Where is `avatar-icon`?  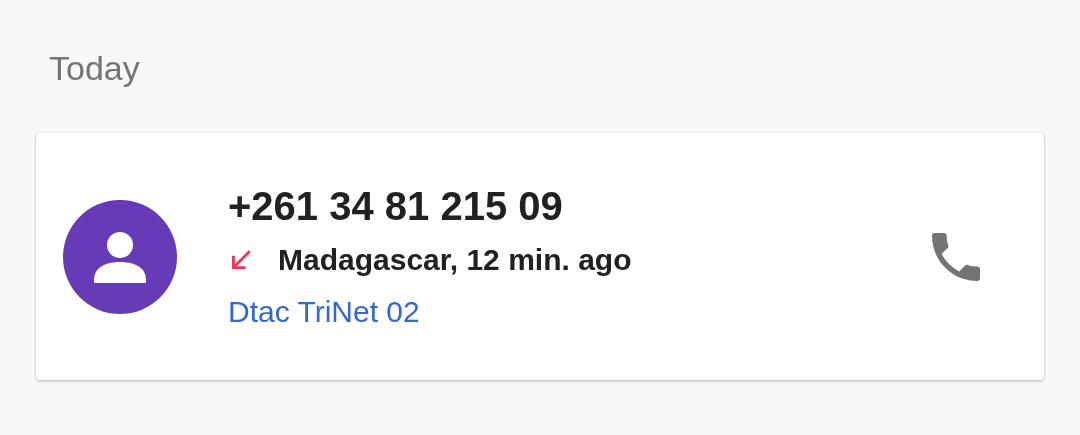
avatar-icon is located at coordinates (120, 256).